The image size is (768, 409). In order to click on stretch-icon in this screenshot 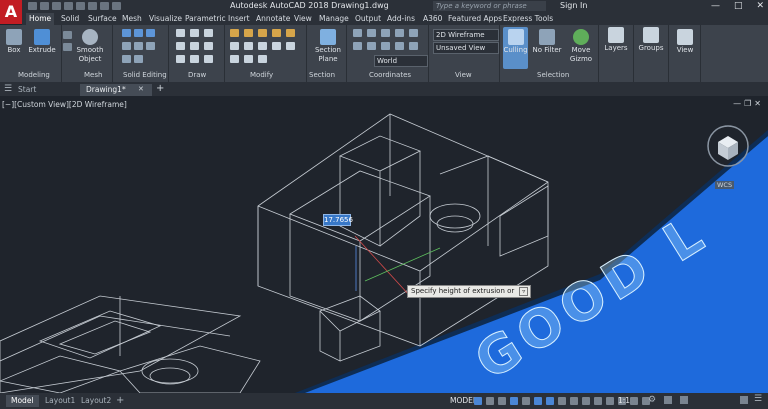, I will do `click(248, 46)`.